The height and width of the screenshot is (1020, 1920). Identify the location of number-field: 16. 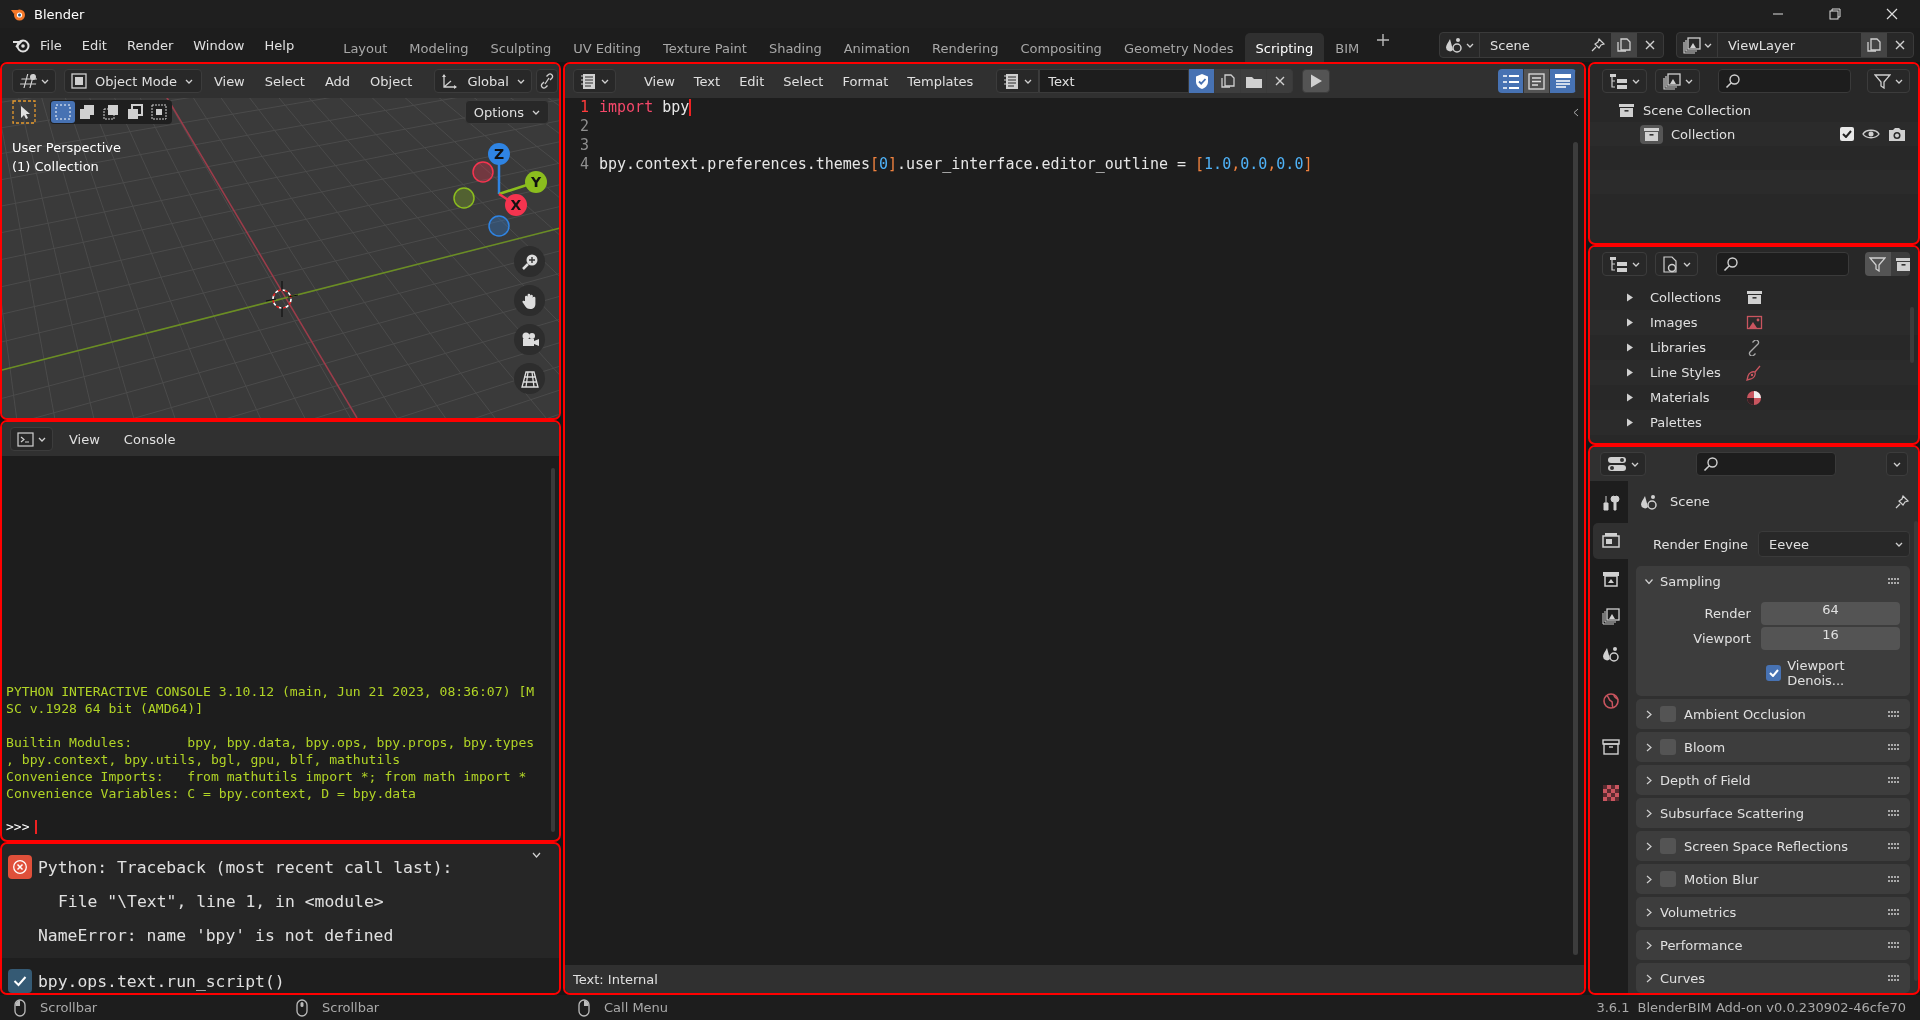
(1830, 638).